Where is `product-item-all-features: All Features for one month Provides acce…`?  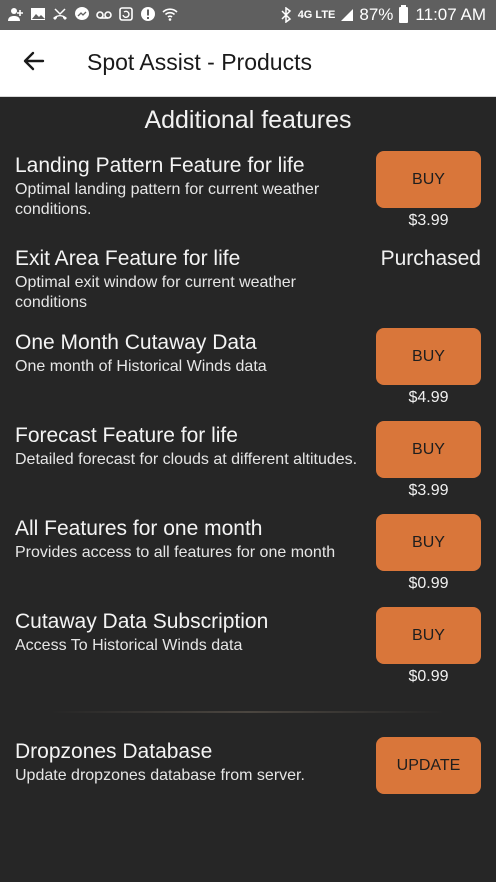
product-item-all-features: All Features for one month Provides acce… is located at coordinates (190, 539).